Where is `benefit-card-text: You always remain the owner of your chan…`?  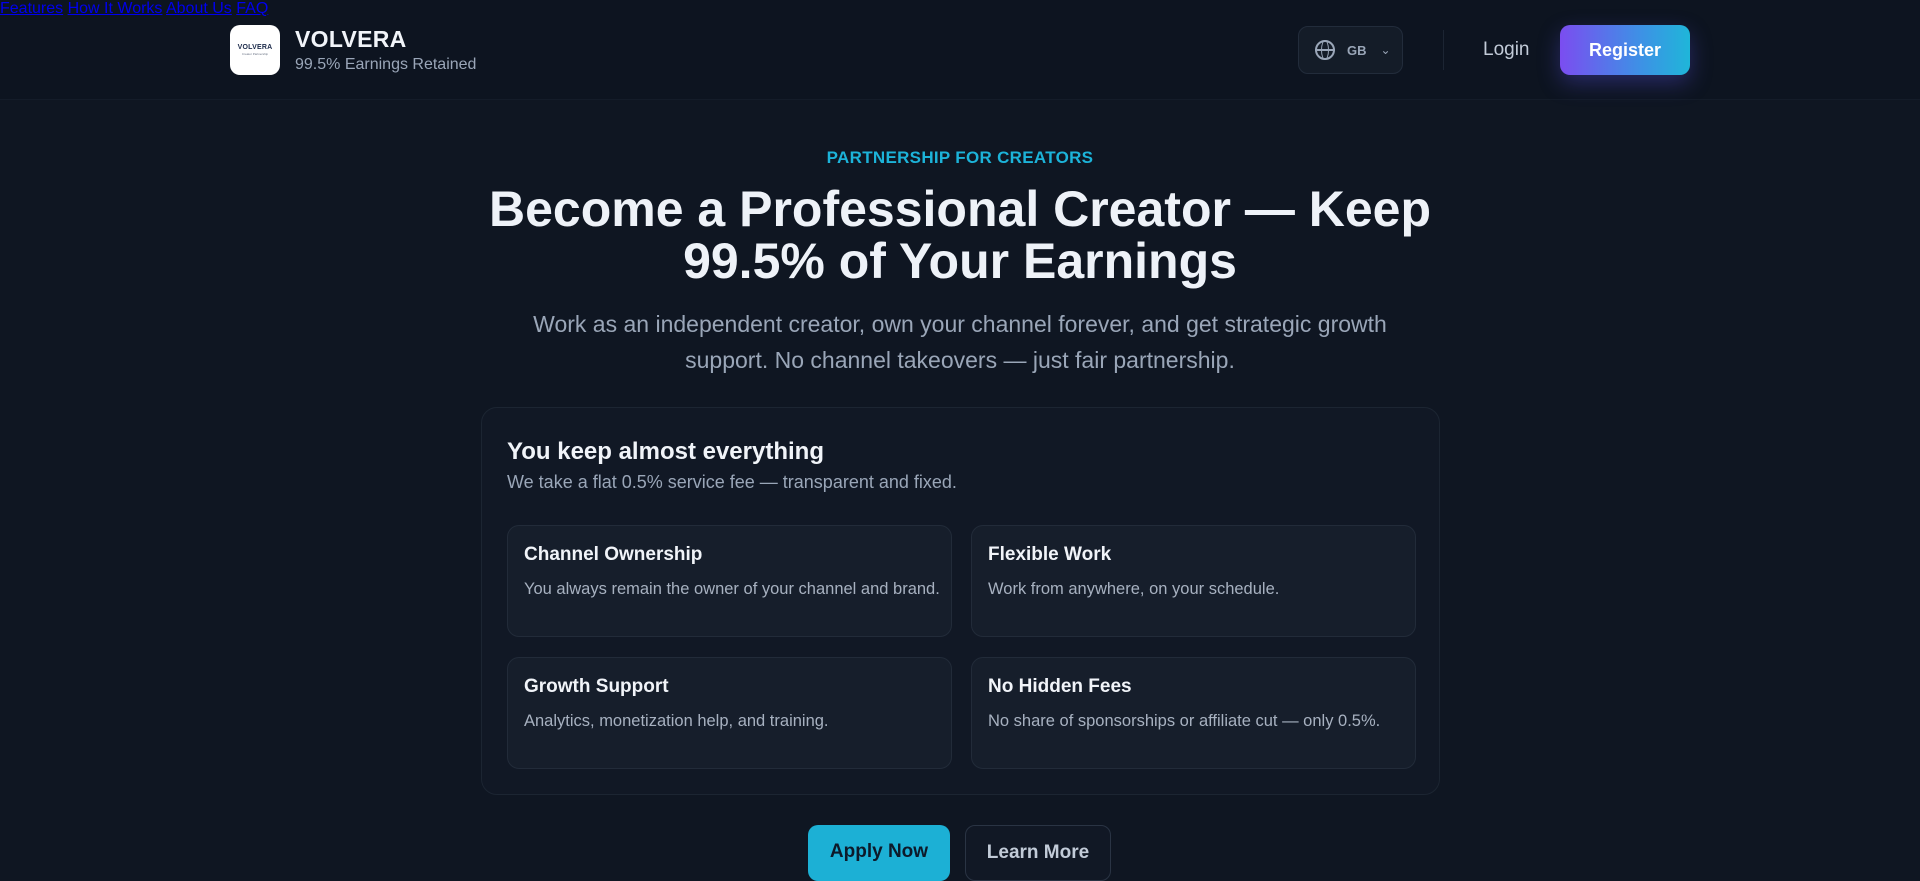 benefit-card-text: You always remain the owner of your chan… is located at coordinates (732, 589).